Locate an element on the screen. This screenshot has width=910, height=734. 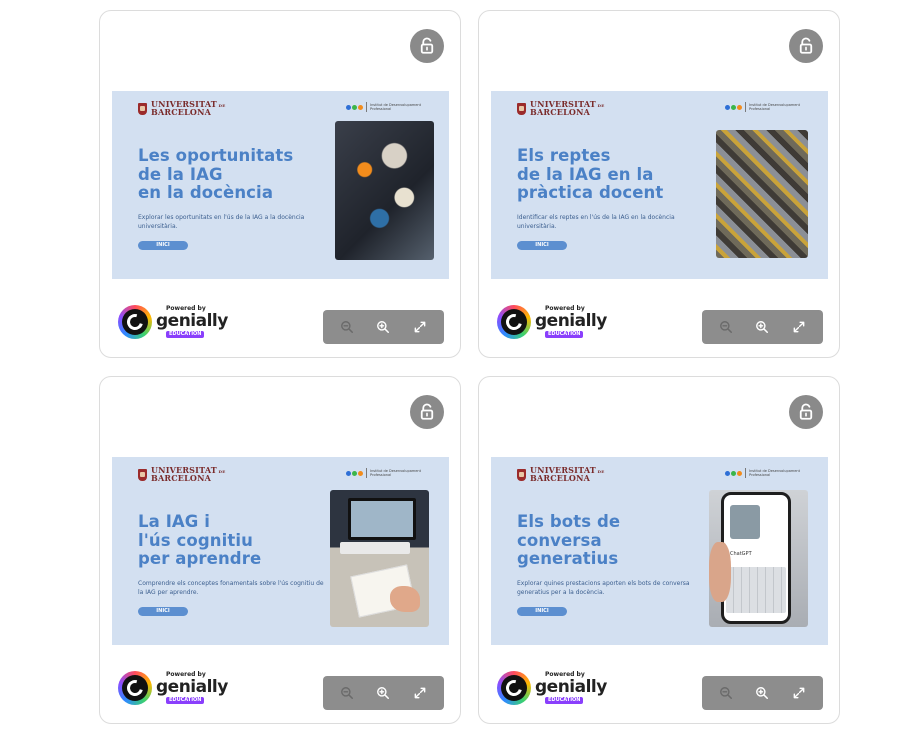
title-line-2: conversa is located at coordinates (559, 540).